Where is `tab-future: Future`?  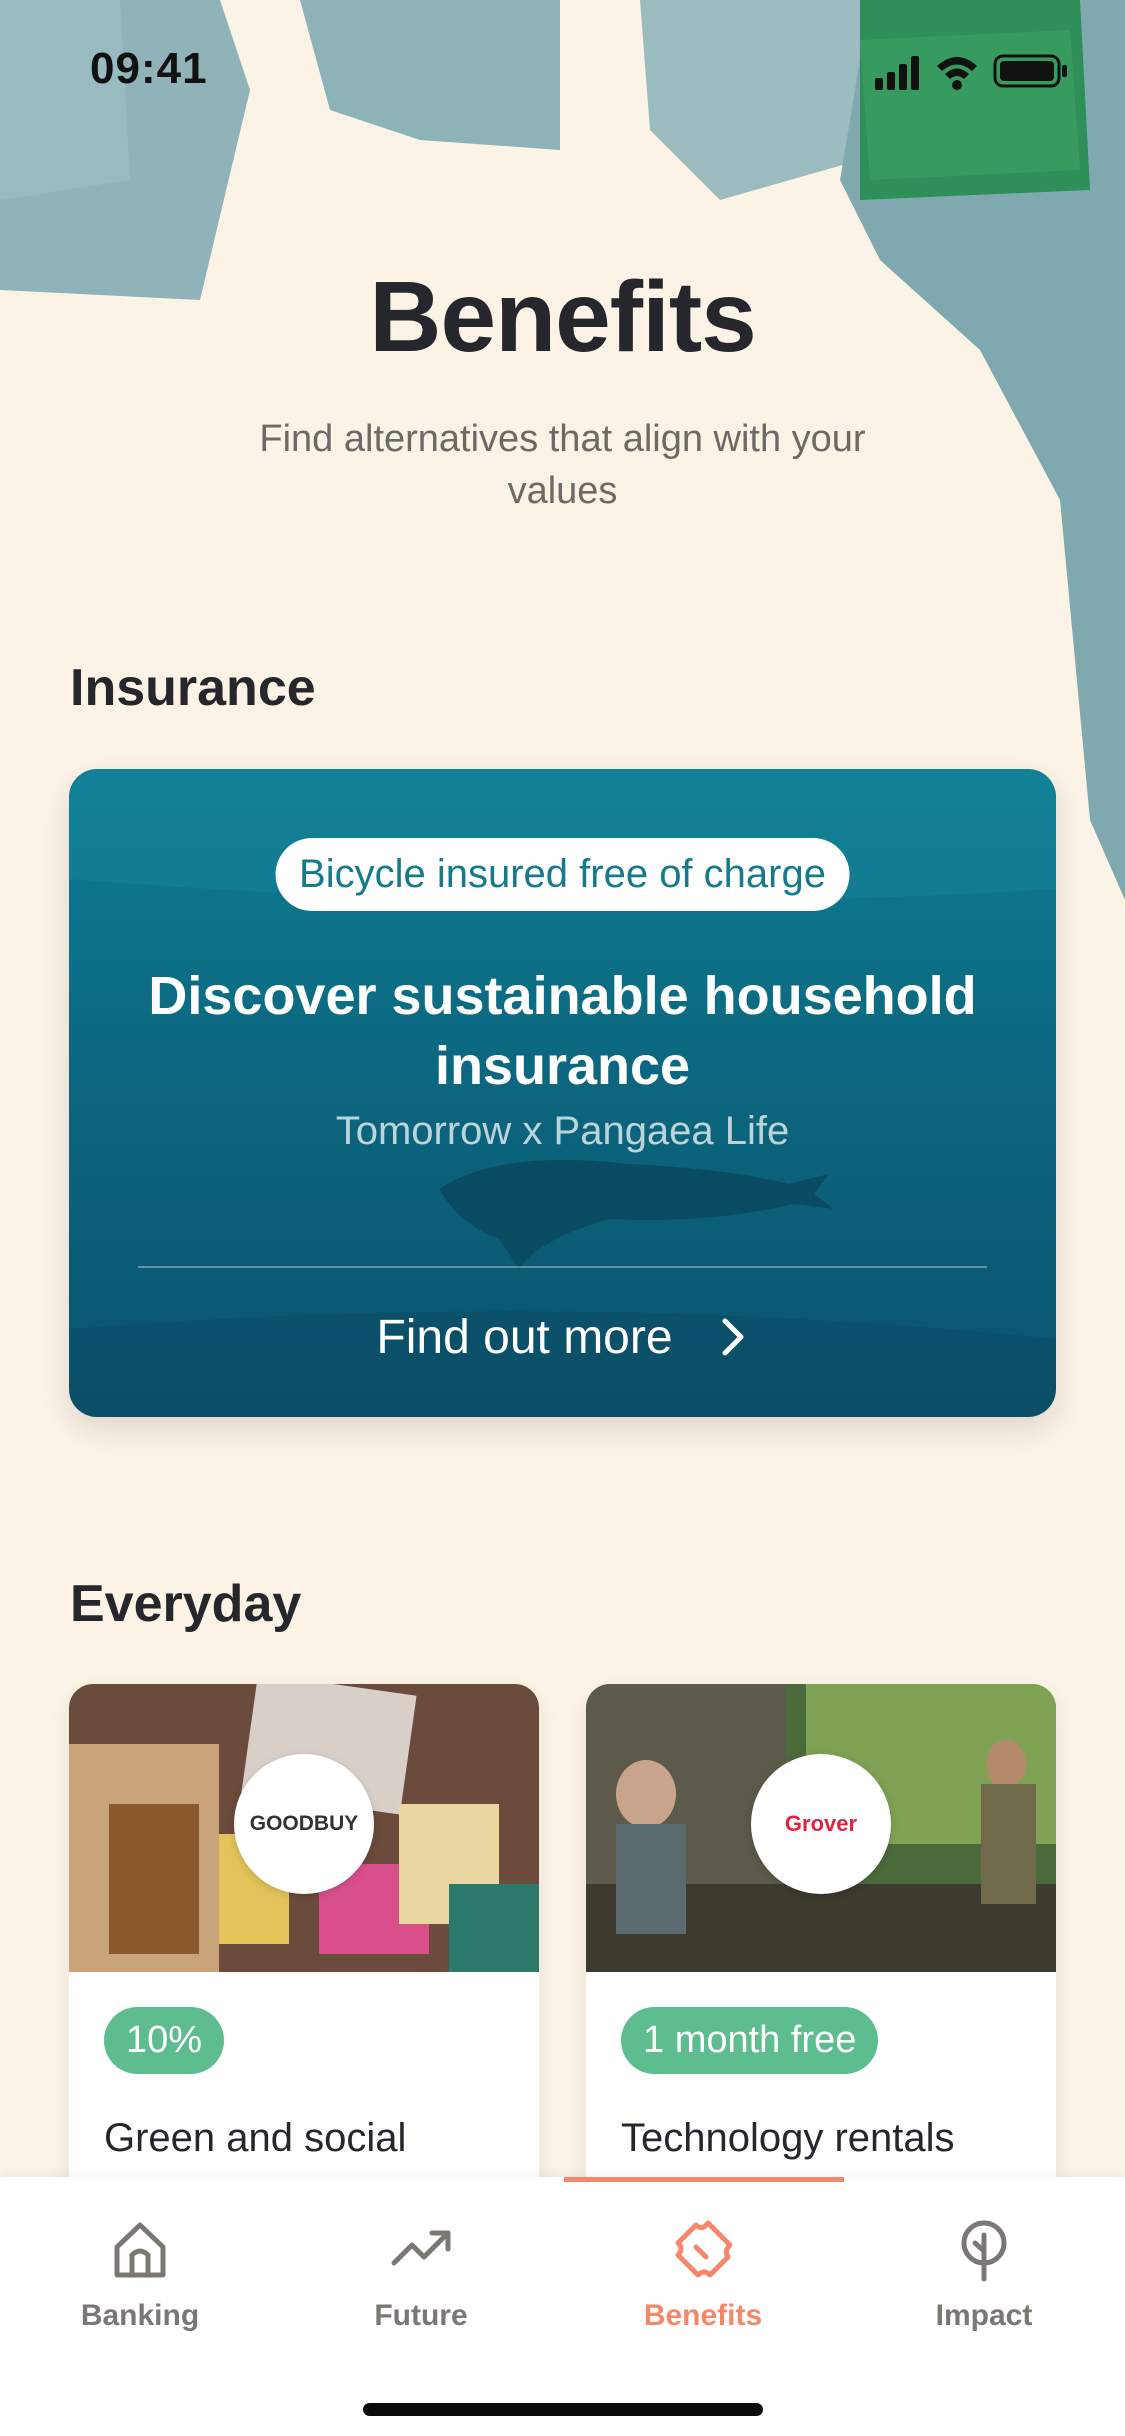 tab-future: Future is located at coordinates (421, 2275).